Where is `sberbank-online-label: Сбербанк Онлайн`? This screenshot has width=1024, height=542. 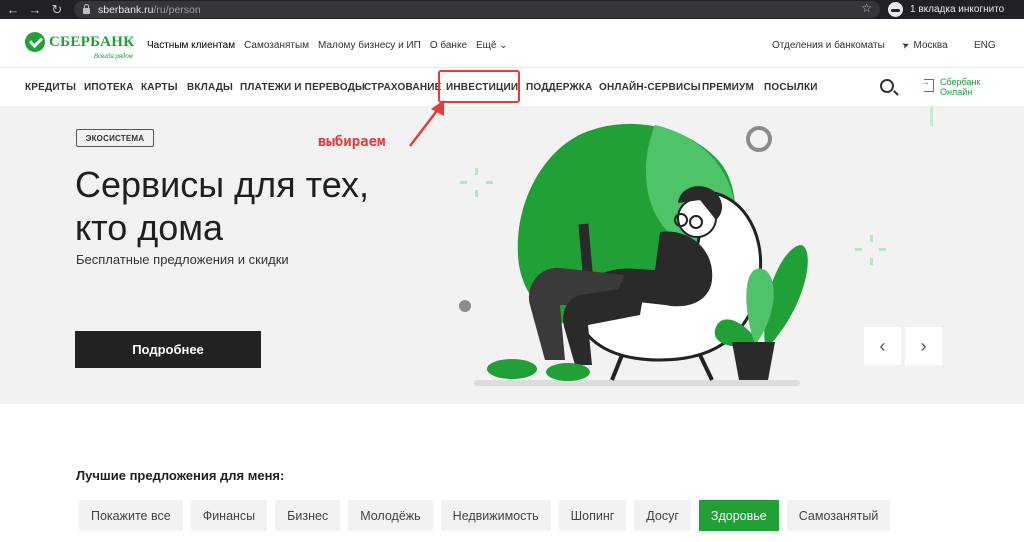
sberbank-online-label: Сбербанк Онлайн is located at coordinates (960, 87).